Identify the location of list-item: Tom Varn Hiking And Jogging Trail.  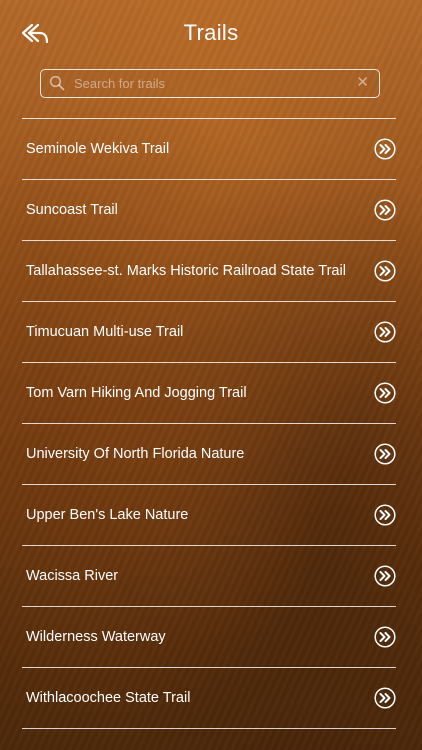
(209, 393).